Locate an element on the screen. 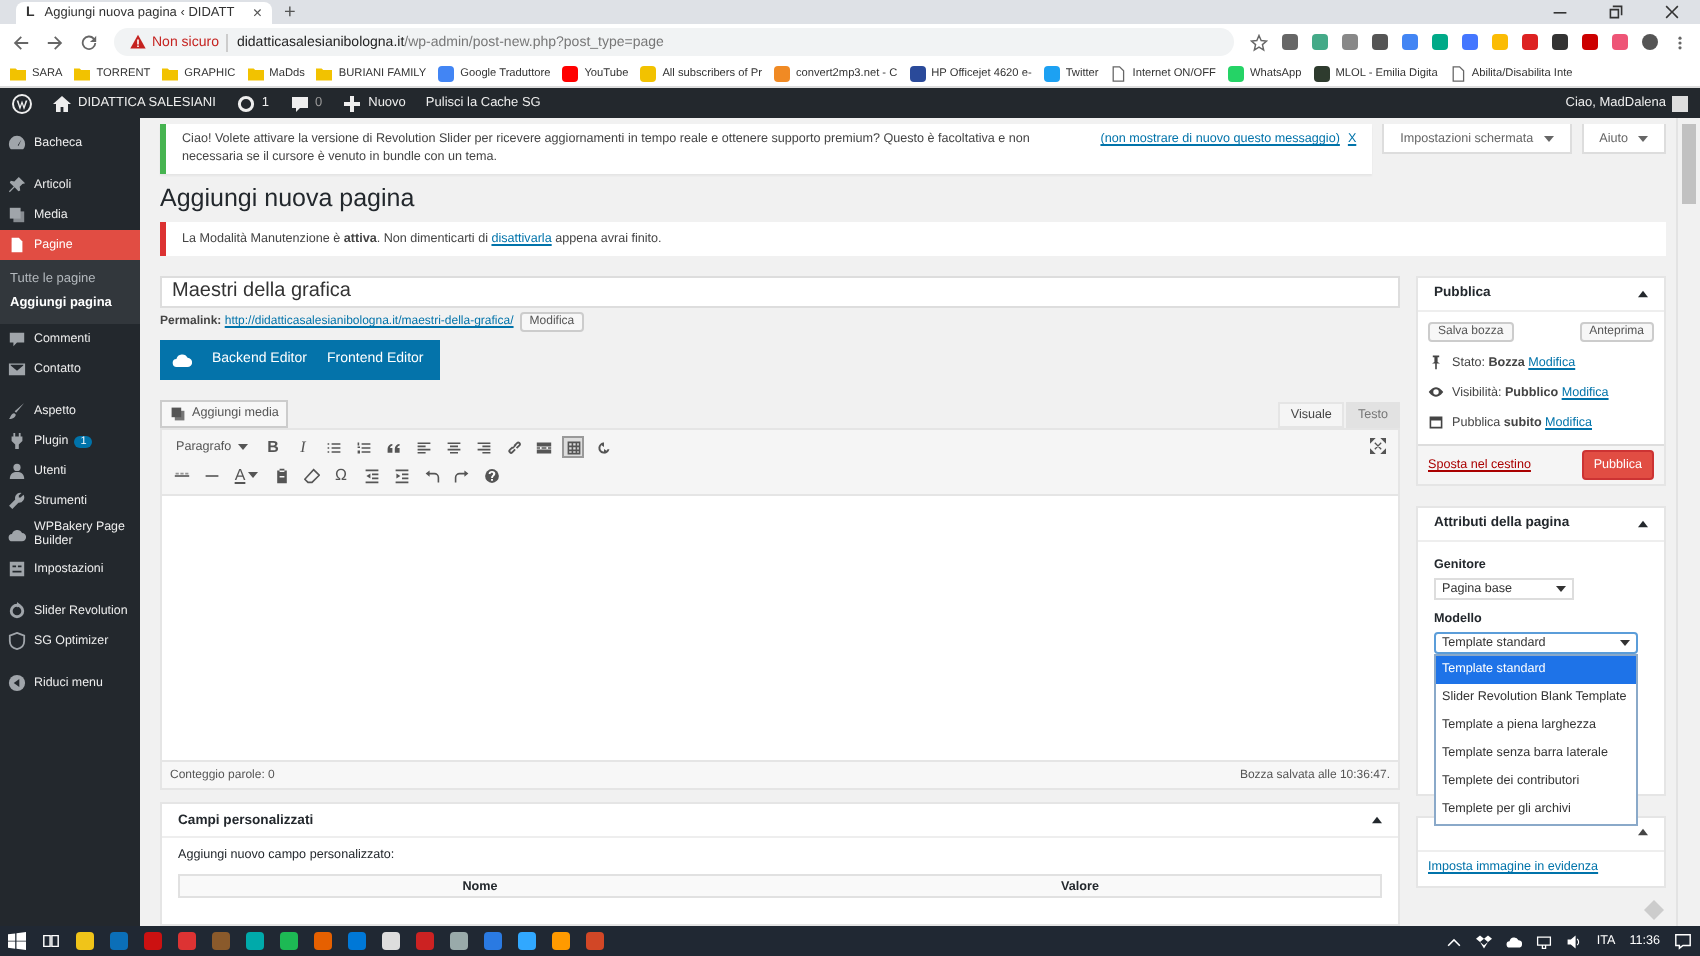  dropbox-icon is located at coordinates (1484, 941).